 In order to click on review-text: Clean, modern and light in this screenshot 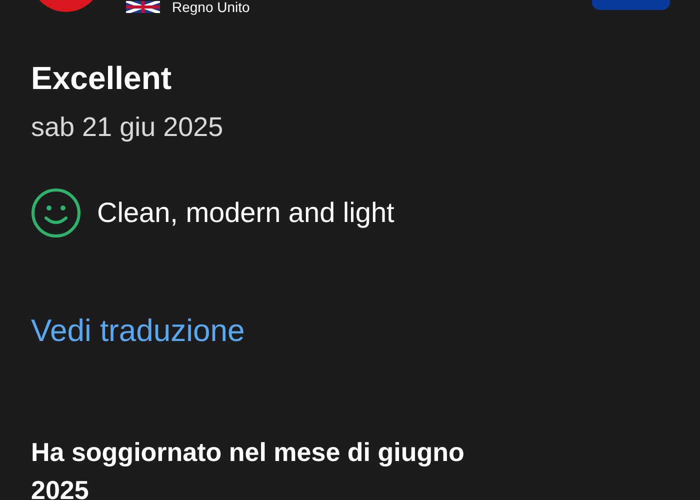, I will do `click(245, 213)`.